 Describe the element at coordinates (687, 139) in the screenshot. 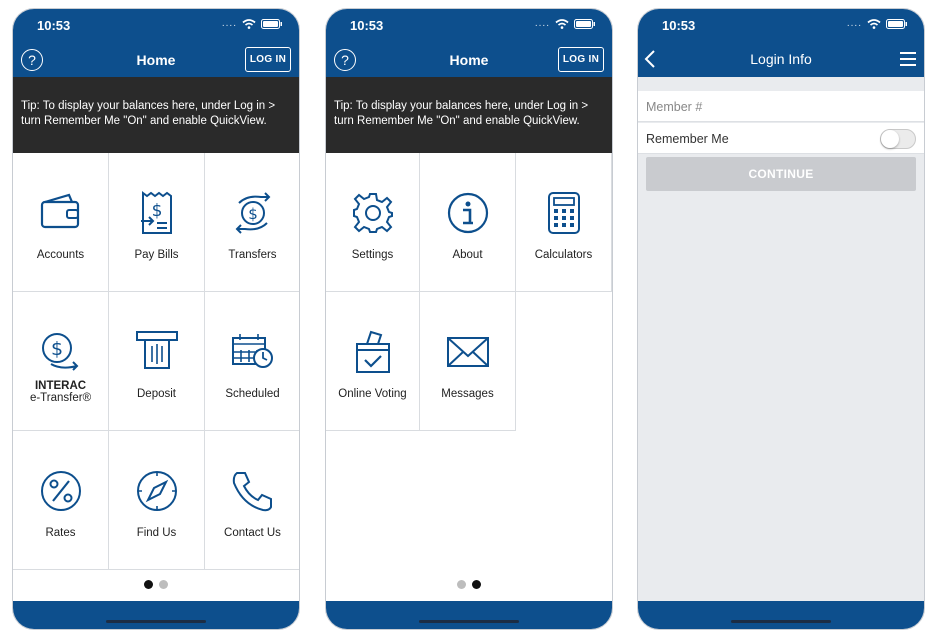

I see `remember-me-label: Remember Me` at that location.